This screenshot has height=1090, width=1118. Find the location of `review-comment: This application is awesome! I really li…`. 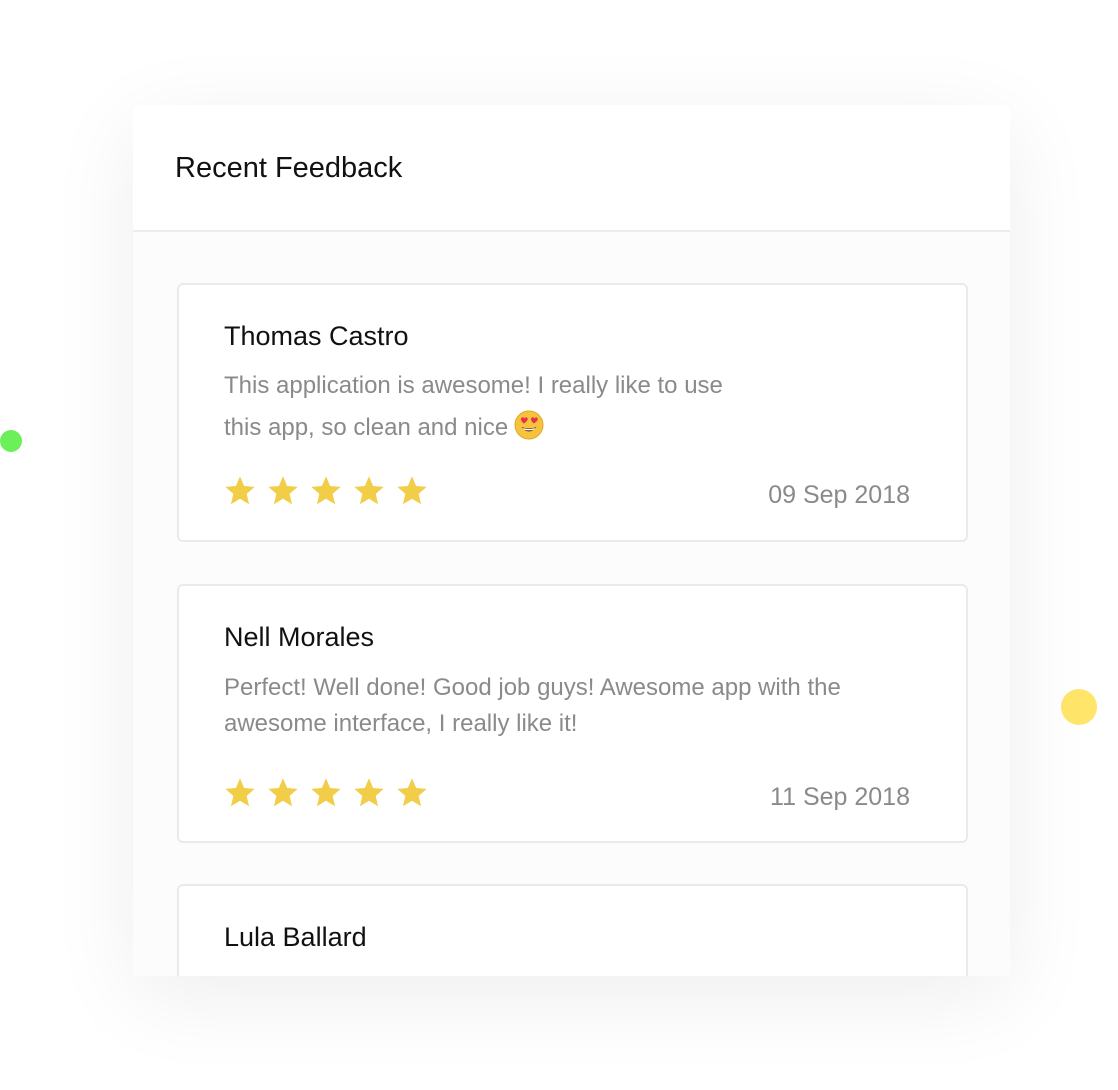

review-comment: This application is awesome! I really li… is located at coordinates (484, 407).